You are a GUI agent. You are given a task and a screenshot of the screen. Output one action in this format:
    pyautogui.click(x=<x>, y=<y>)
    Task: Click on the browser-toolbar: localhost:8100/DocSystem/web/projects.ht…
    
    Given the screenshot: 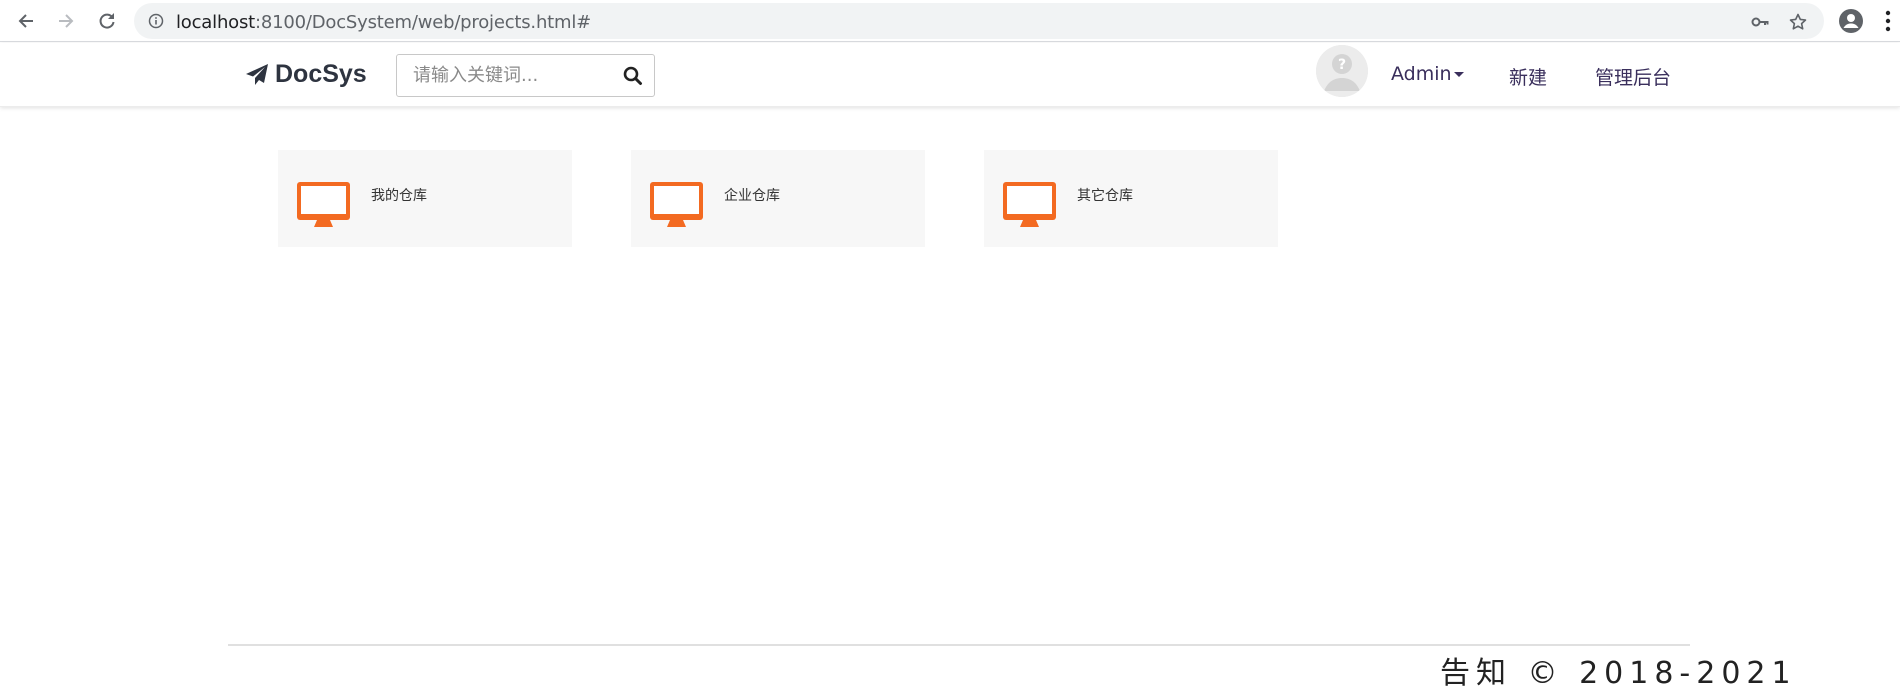 What is the action you would take?
    pyautogui.click(x=950, y=21)
    